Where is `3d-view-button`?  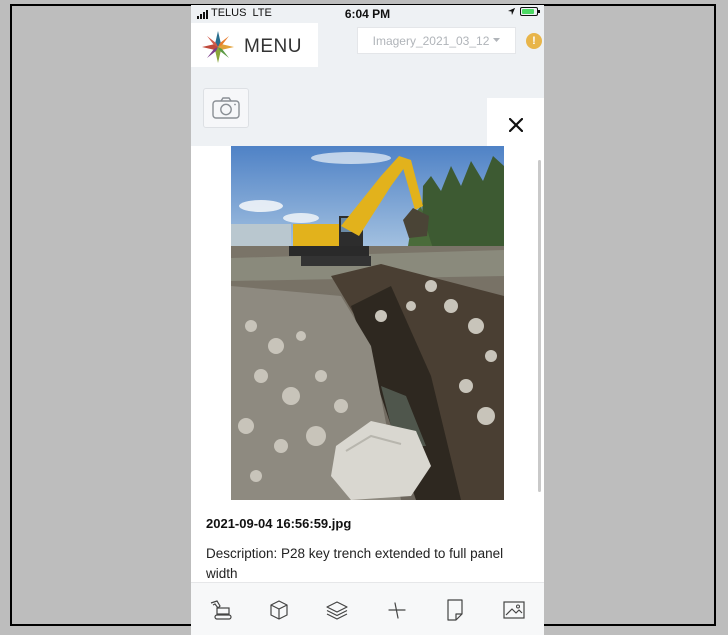 3d-view-button is located at coordinates (279, 610).